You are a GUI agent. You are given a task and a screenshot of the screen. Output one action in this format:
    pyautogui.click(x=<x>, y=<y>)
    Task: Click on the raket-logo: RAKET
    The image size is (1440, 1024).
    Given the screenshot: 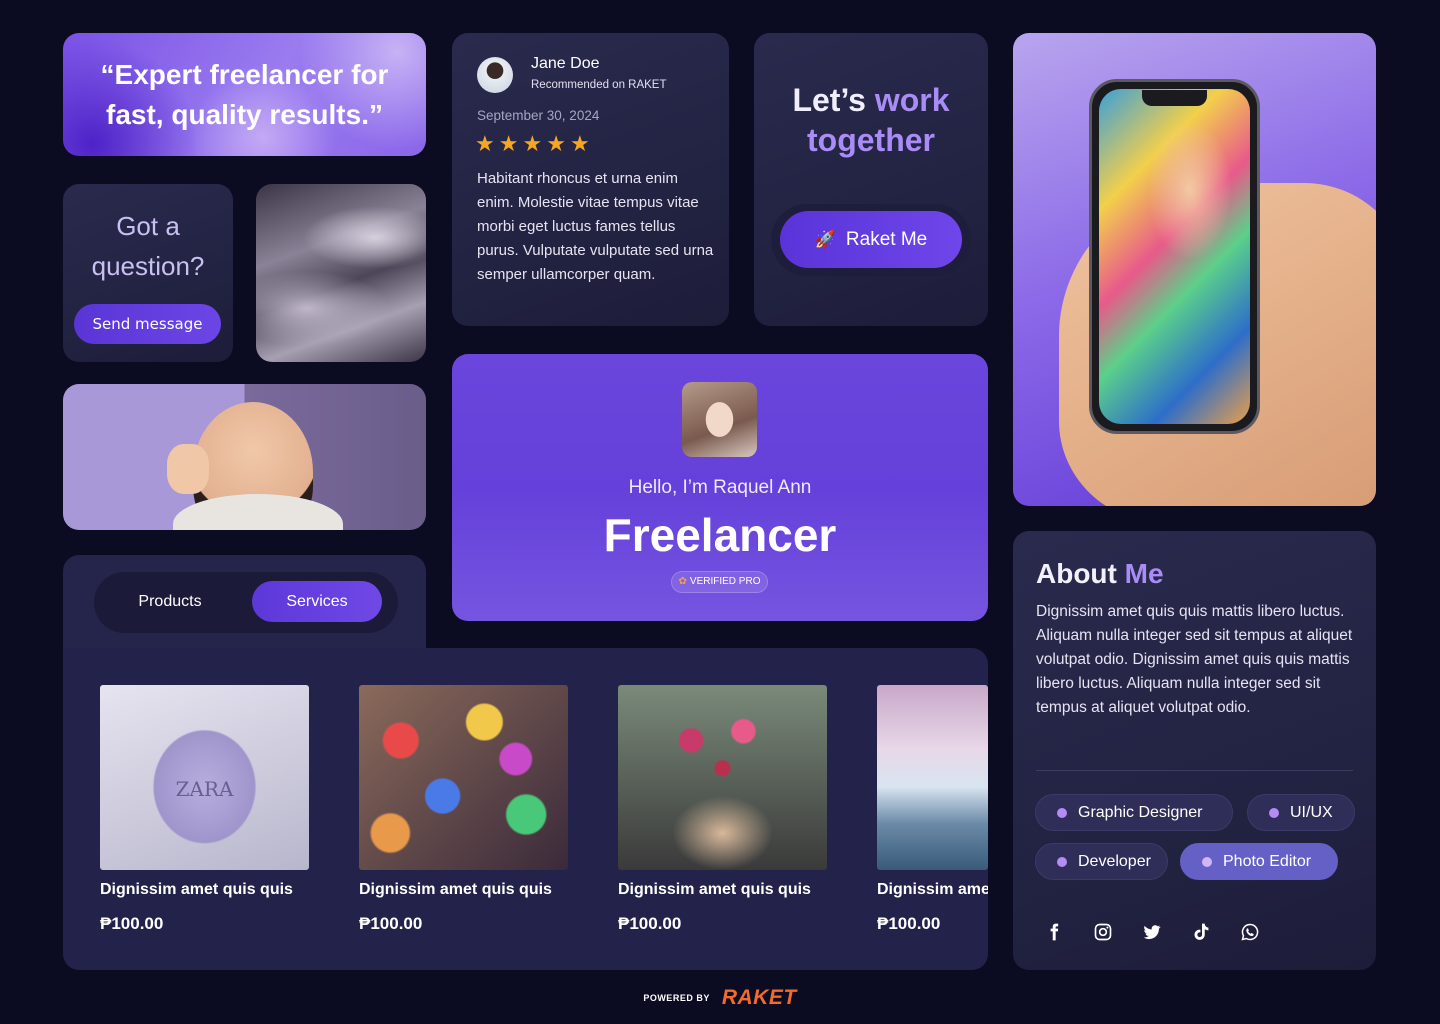 What is the action you would take?
    pyautogui.click(x=759, y=998)
    